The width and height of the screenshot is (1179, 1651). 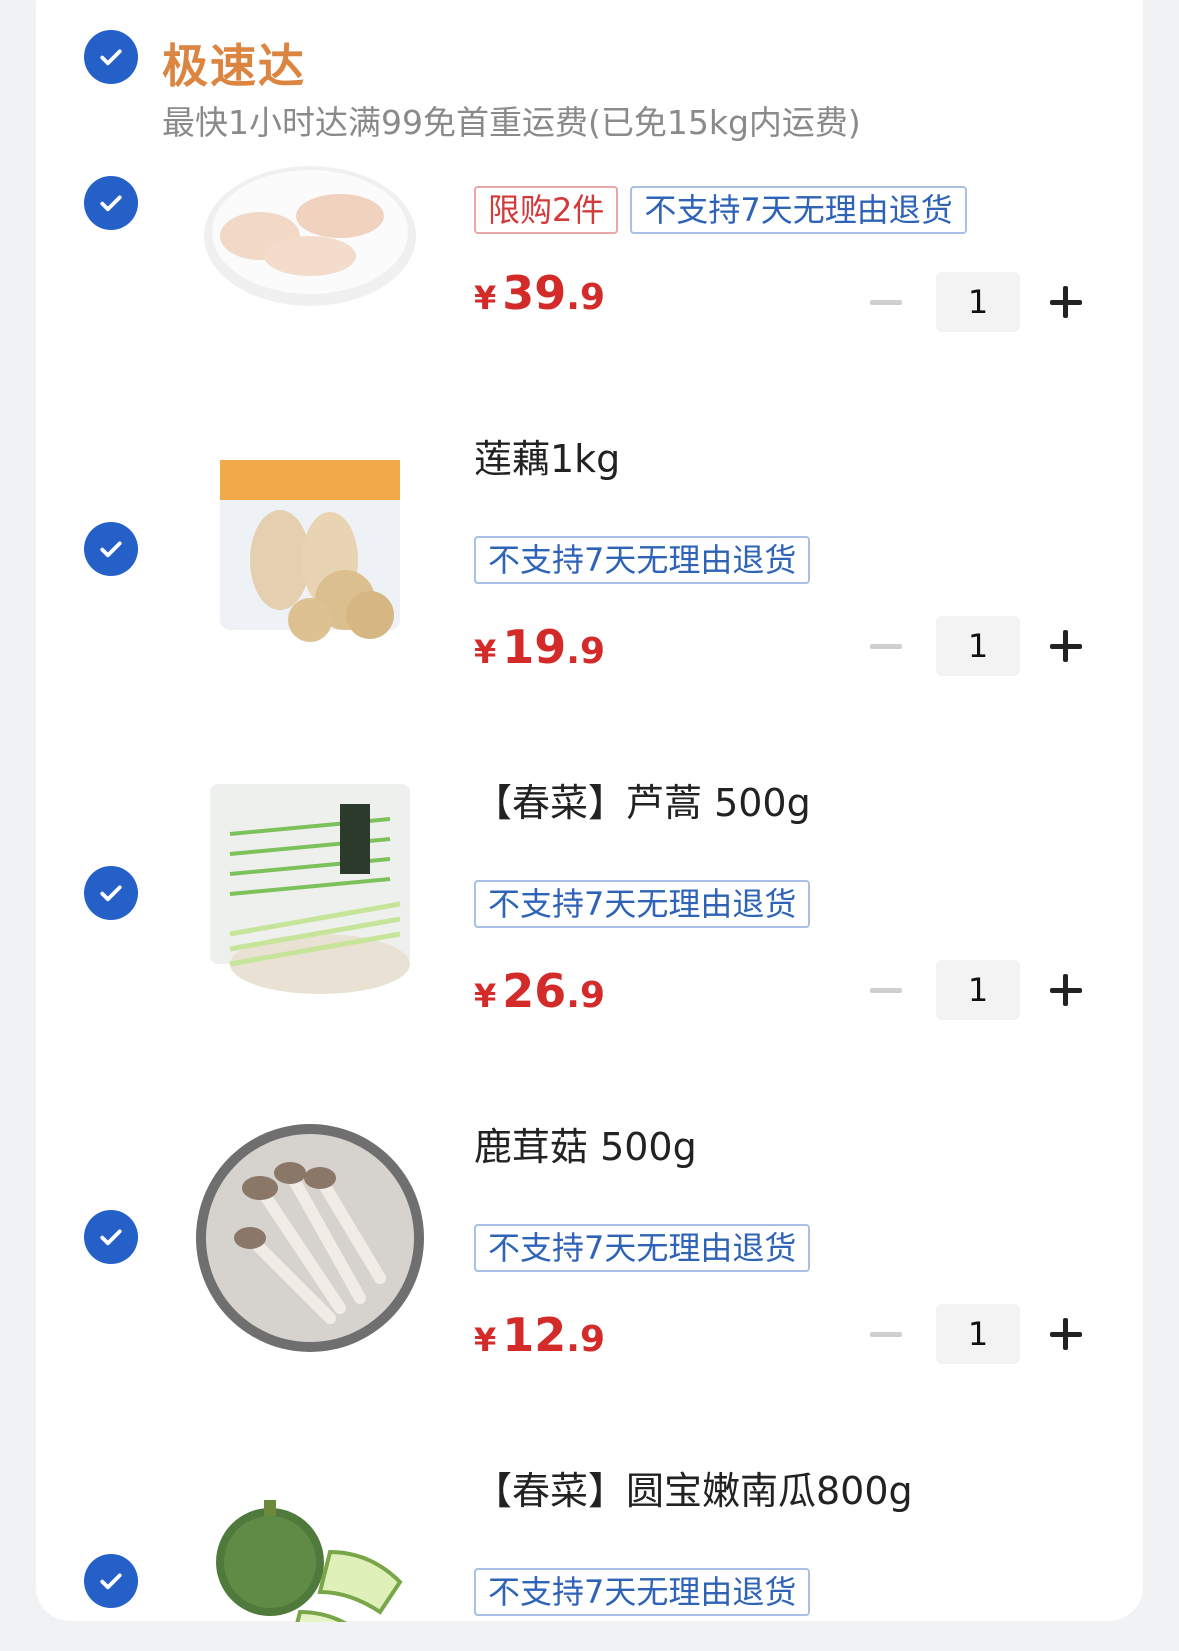 I want to click on artemisia-image, so click(x=310, y=889).